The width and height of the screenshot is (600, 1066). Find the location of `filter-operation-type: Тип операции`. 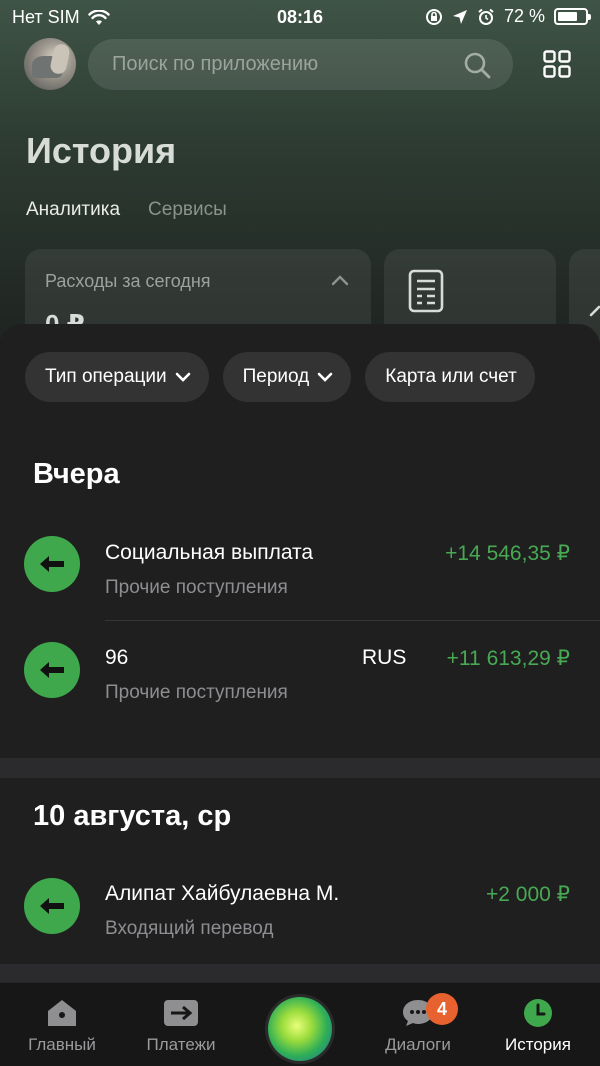

filter-operation-type: Тип операции is located at coordinates (117, 377).